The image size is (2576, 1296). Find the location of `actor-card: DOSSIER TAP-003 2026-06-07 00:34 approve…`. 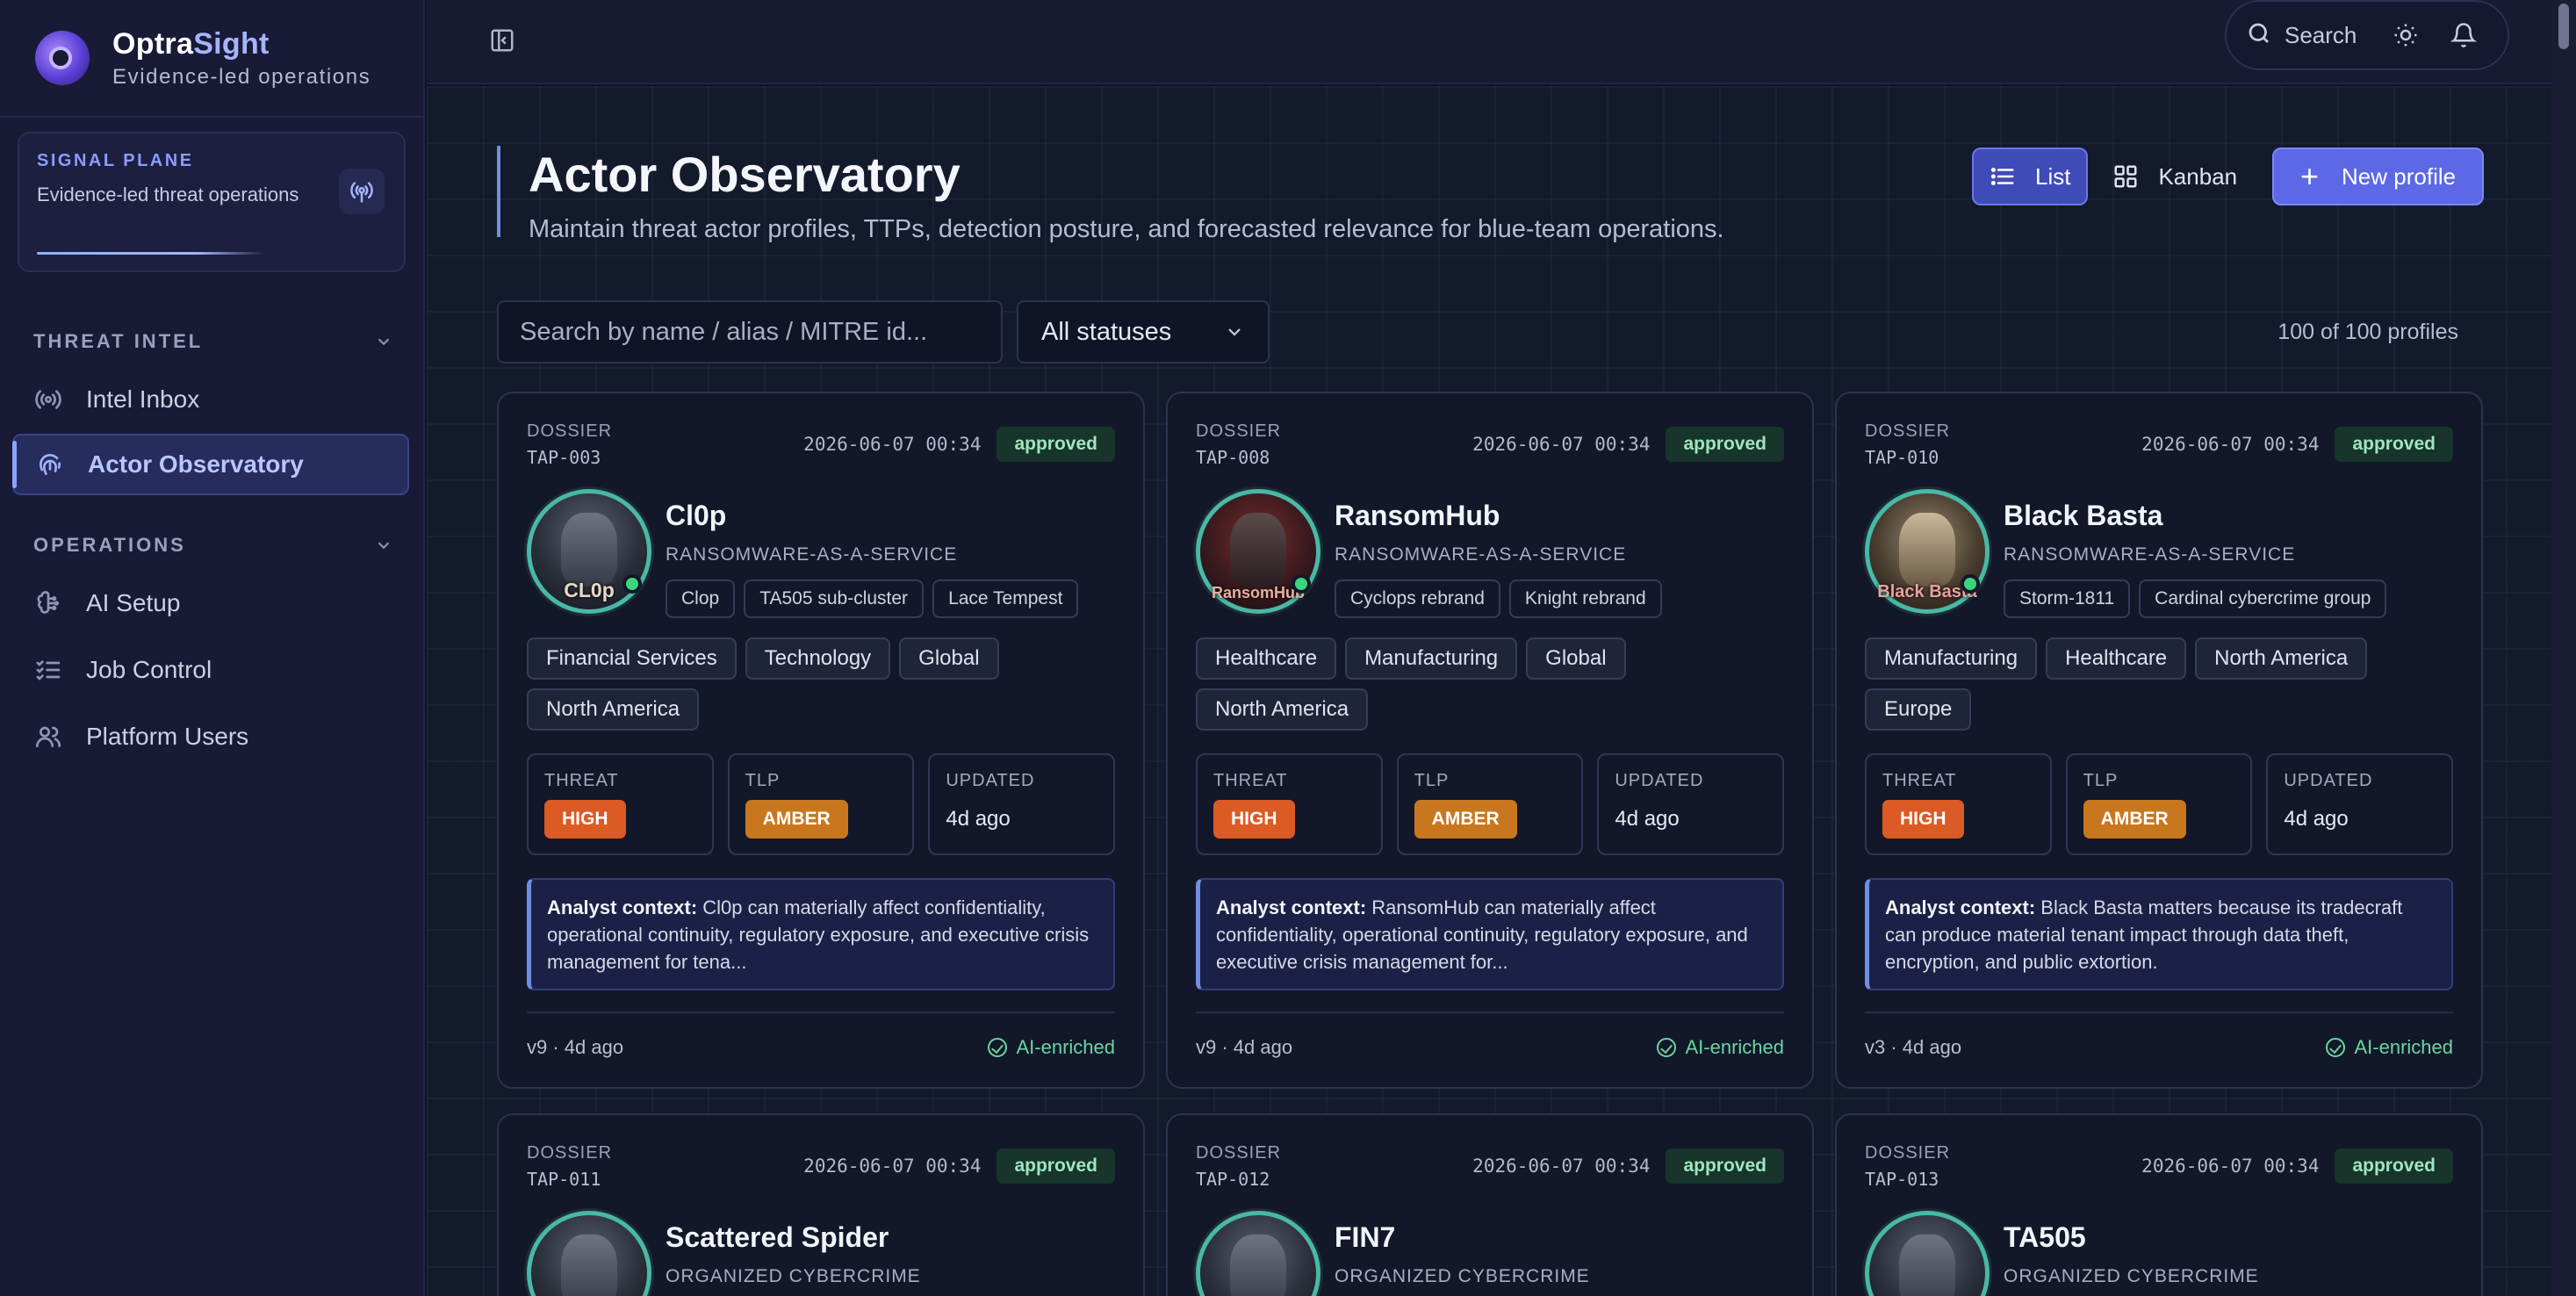

actor-card: DOSSIER TAP-003 2026-06-07 00:34 approve… is located at coordinates (821, 740).